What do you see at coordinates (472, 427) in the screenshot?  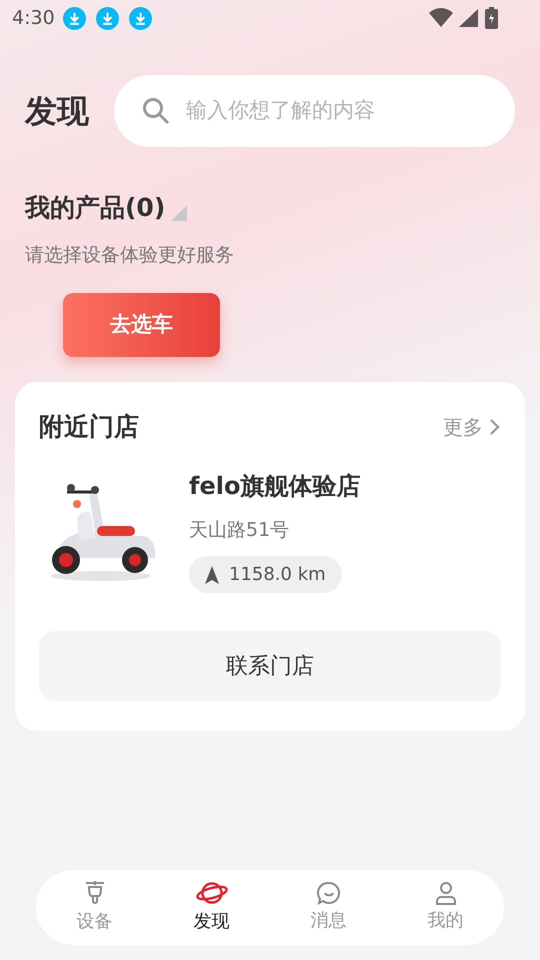 I see `more-link: 更多` at bounding box center [472, 427].